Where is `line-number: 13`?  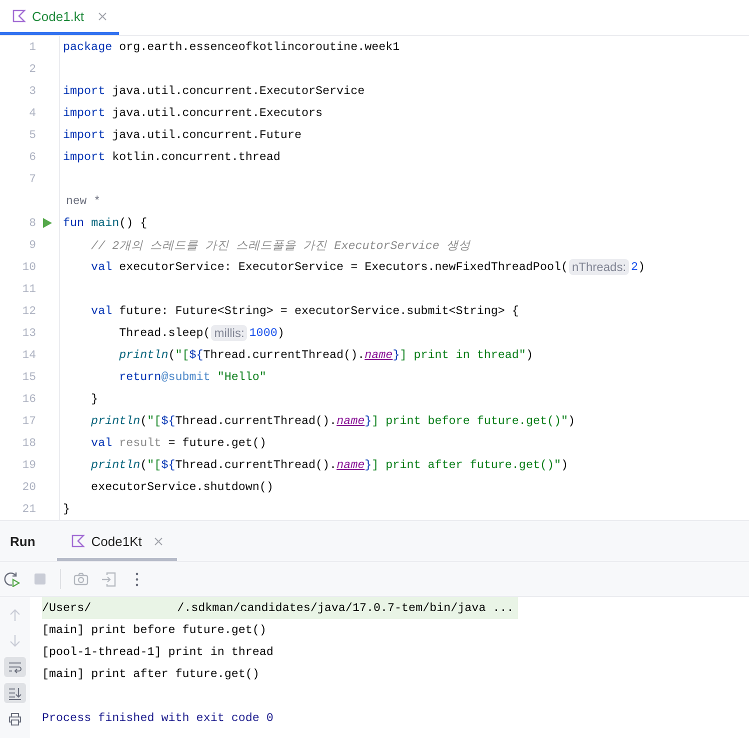 line-number: 13 is located at coordinates (28, 333).